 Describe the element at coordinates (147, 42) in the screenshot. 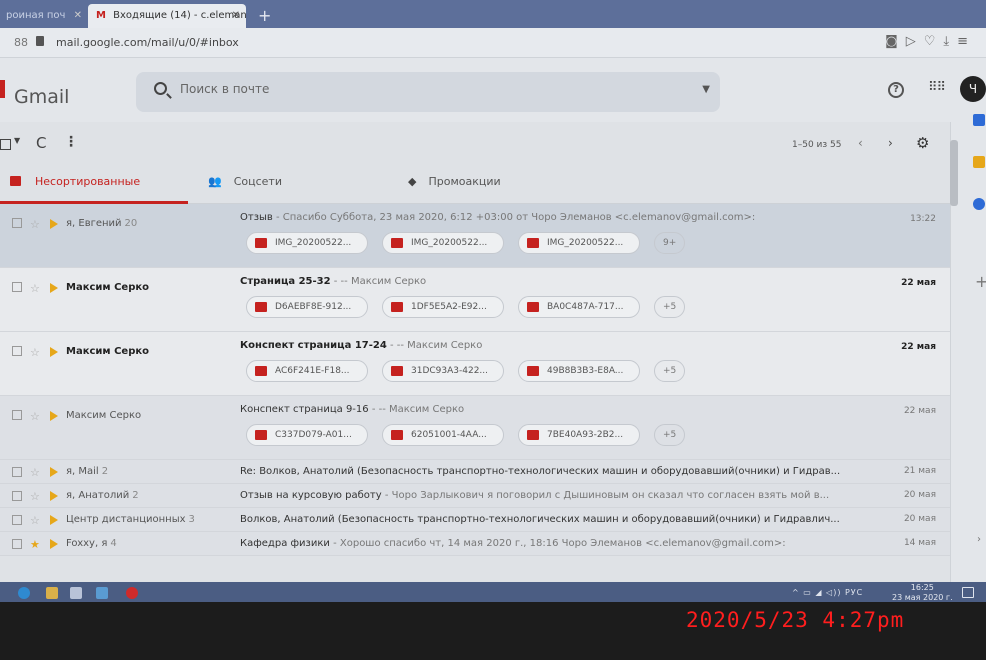

I see `url-field: mail.google.com/mail/u/0/#inbox` at that location.